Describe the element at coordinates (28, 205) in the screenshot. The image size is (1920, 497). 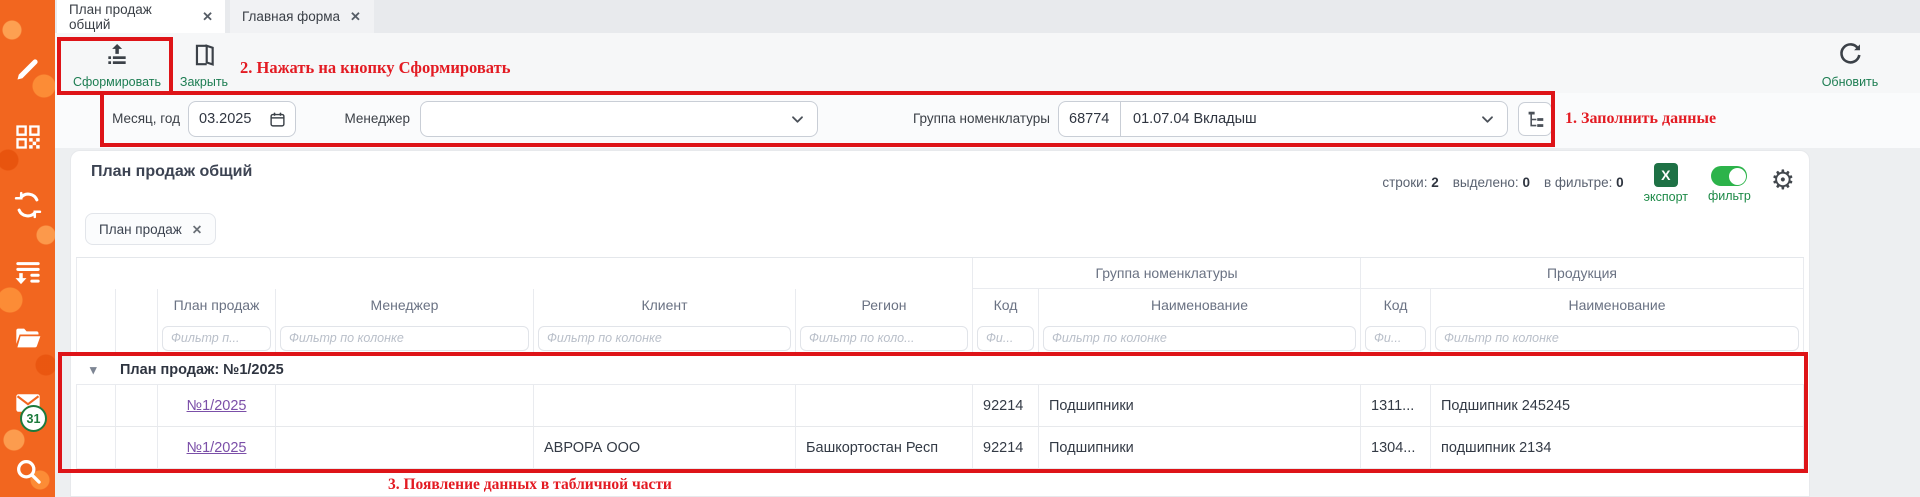
I see `sync-refresh-icon` at that location.